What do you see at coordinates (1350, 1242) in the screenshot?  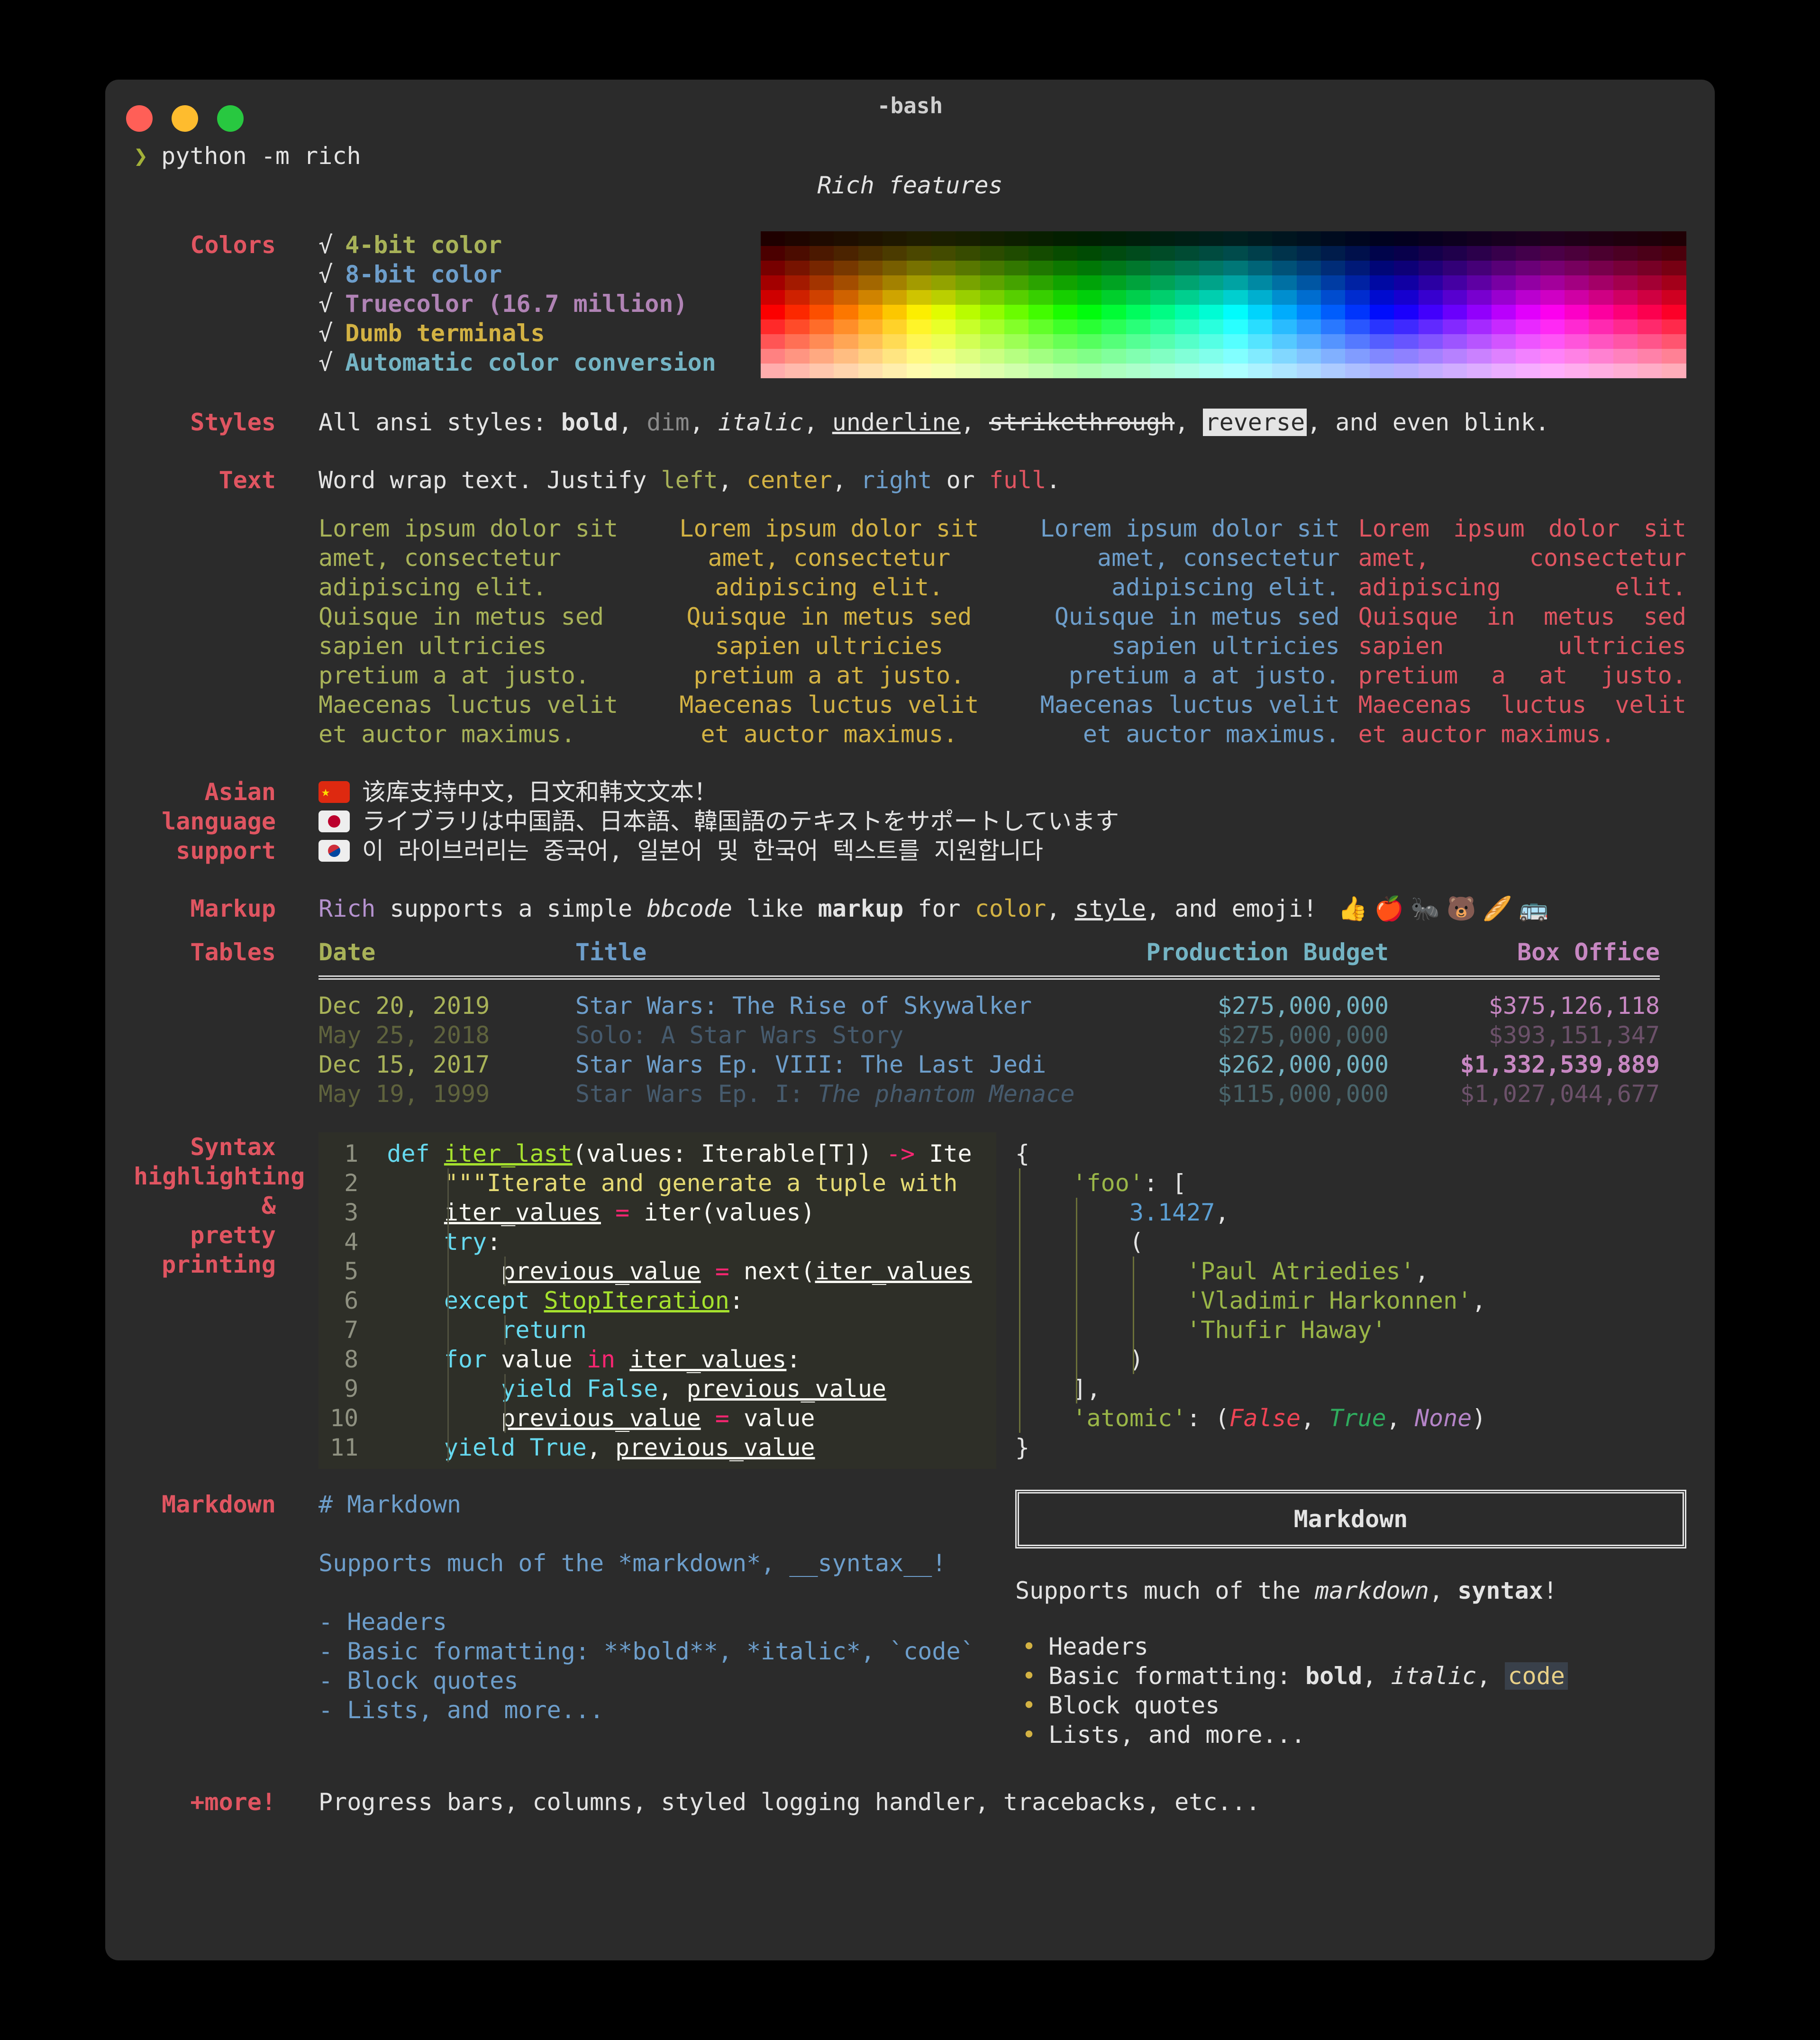 I see `pretty-line: (` at bounding box center [1350, 1242].